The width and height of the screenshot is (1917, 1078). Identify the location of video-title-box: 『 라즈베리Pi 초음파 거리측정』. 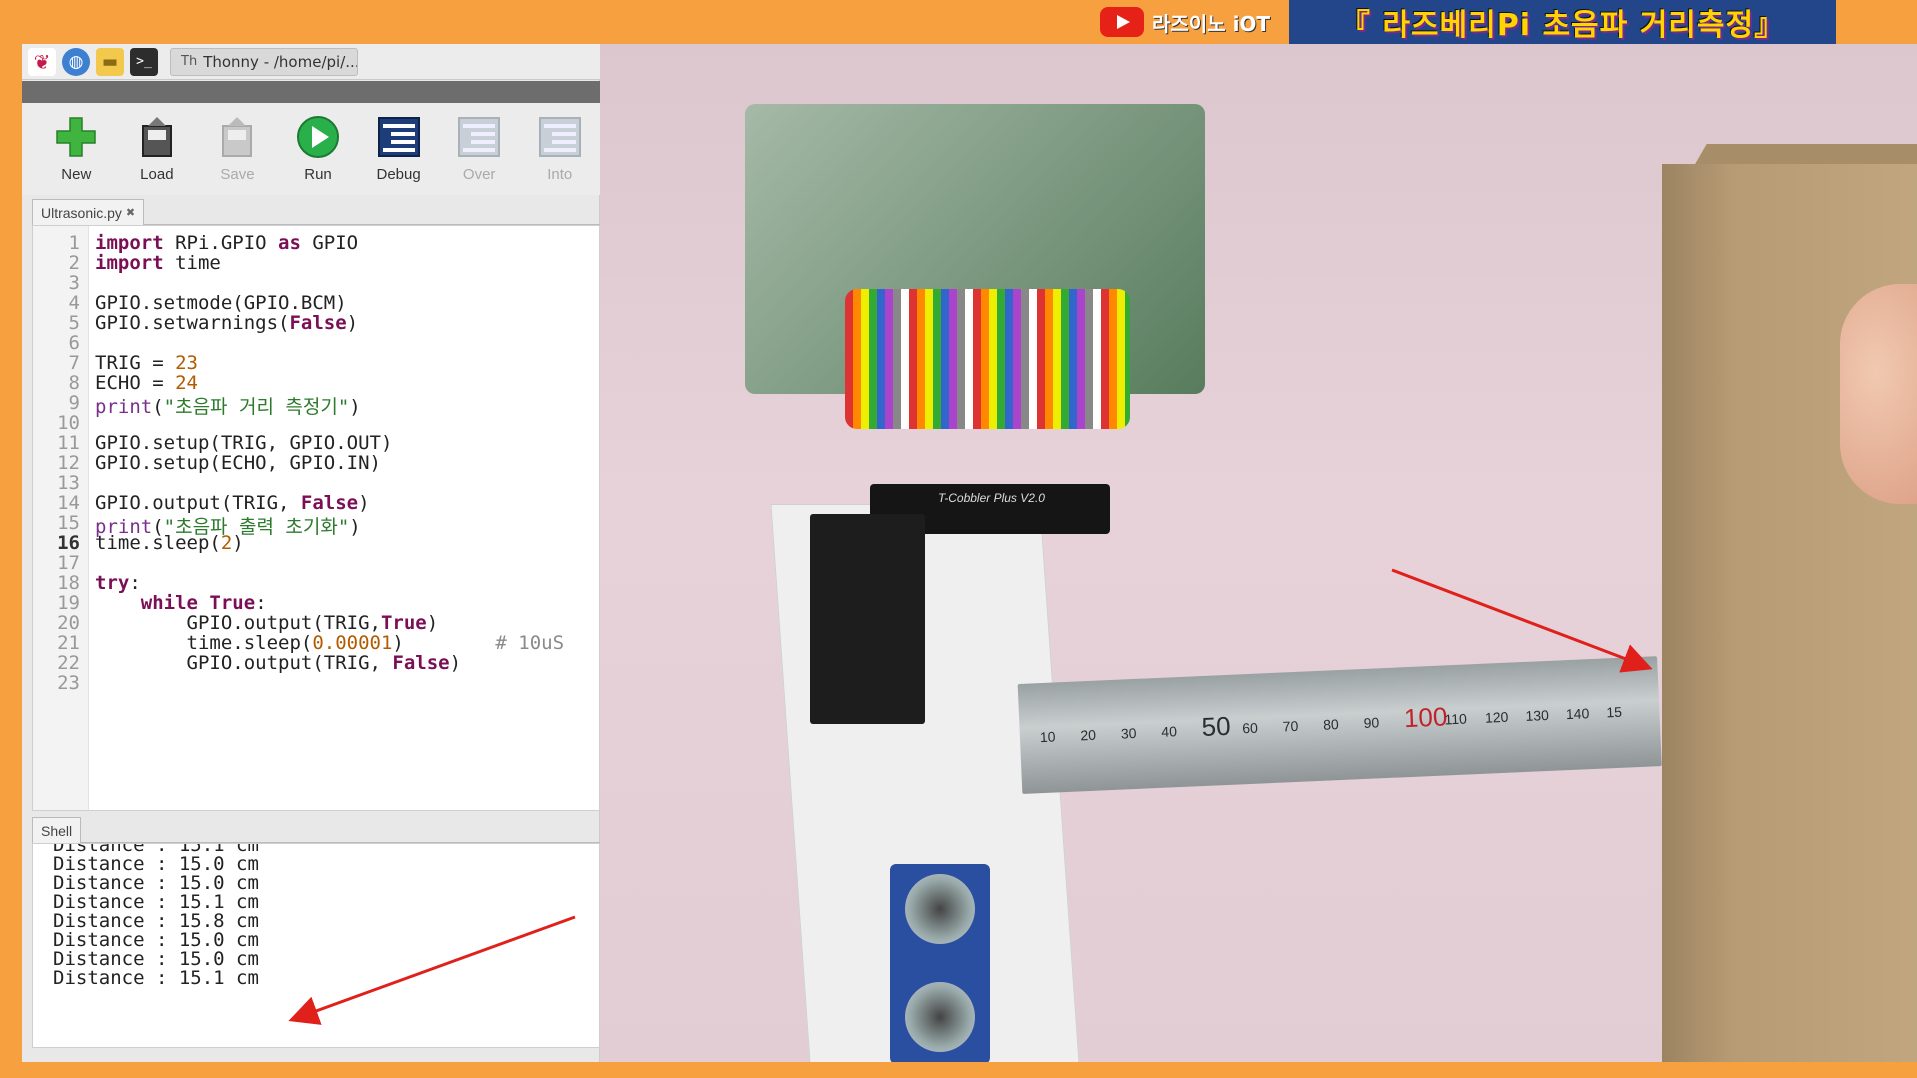
(1562, 22).